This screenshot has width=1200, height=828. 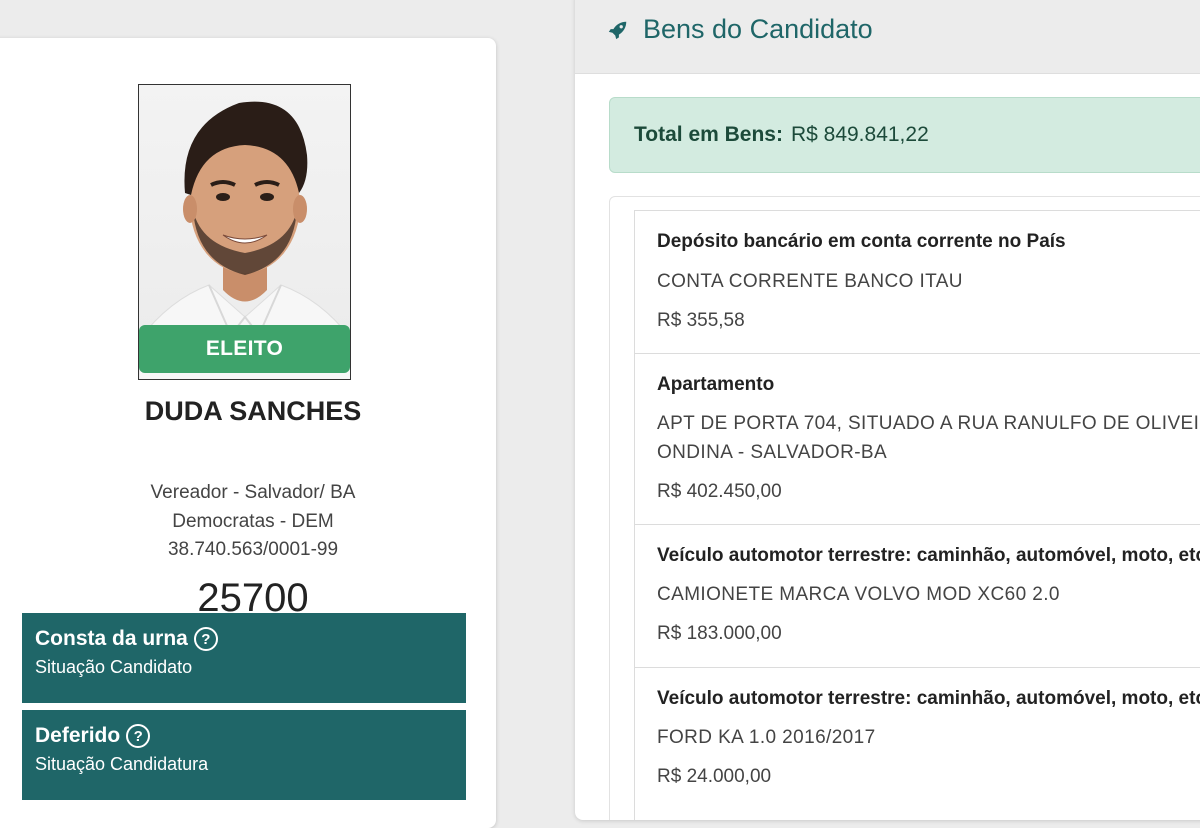 I want to click on status-subtitle: Situação Candidato, so click(x=114, y=667).